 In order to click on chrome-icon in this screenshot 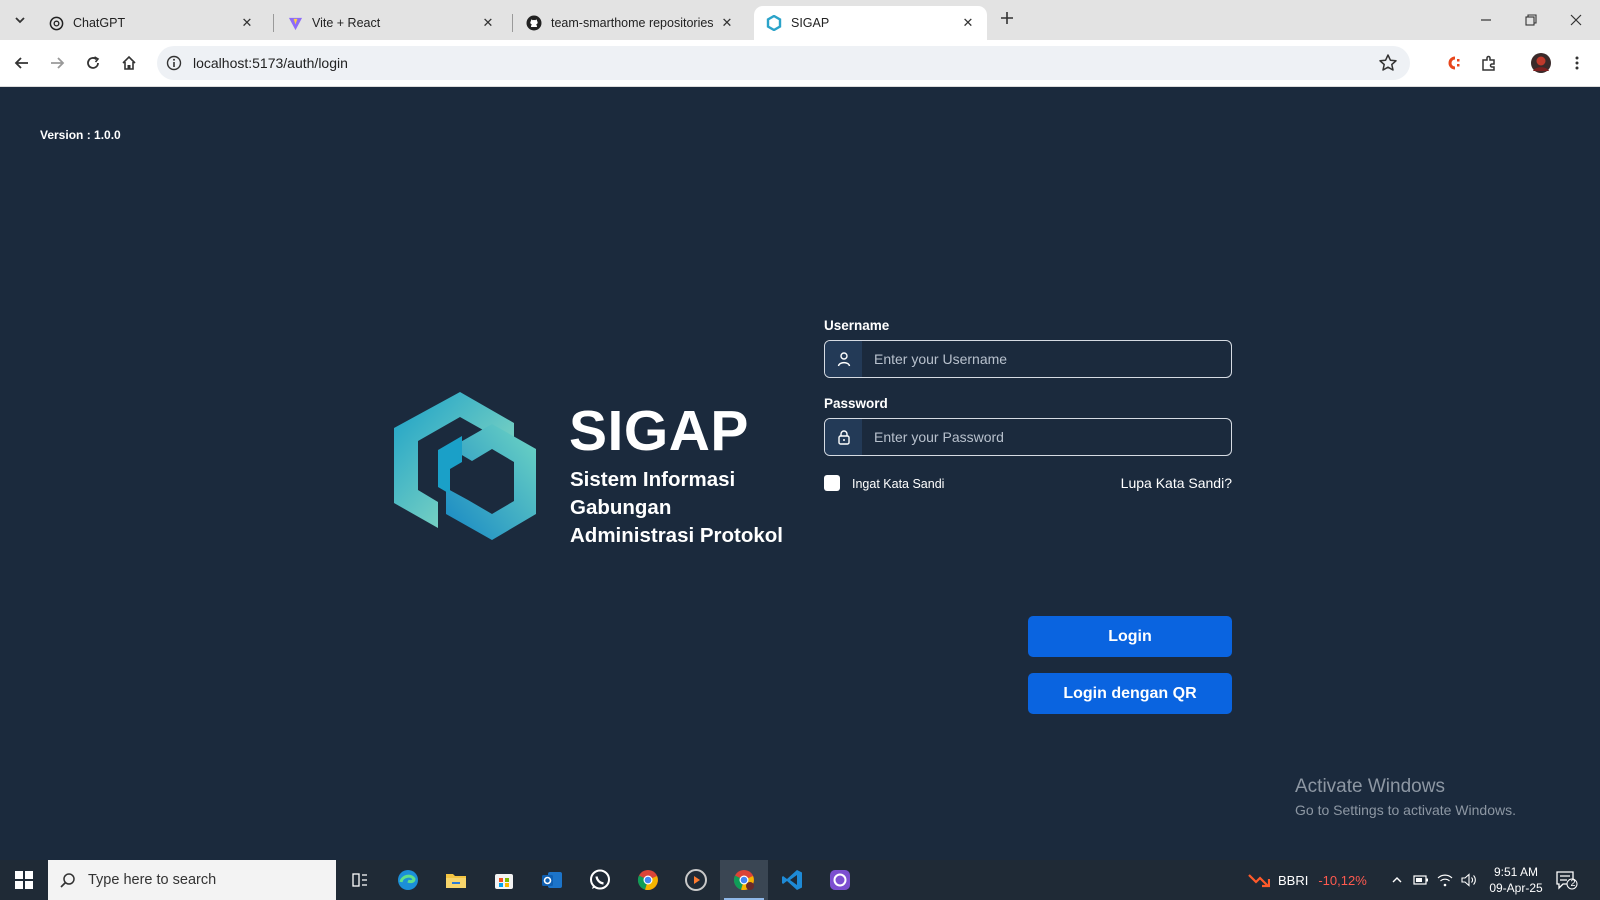, I will do `click(648, 880)`.